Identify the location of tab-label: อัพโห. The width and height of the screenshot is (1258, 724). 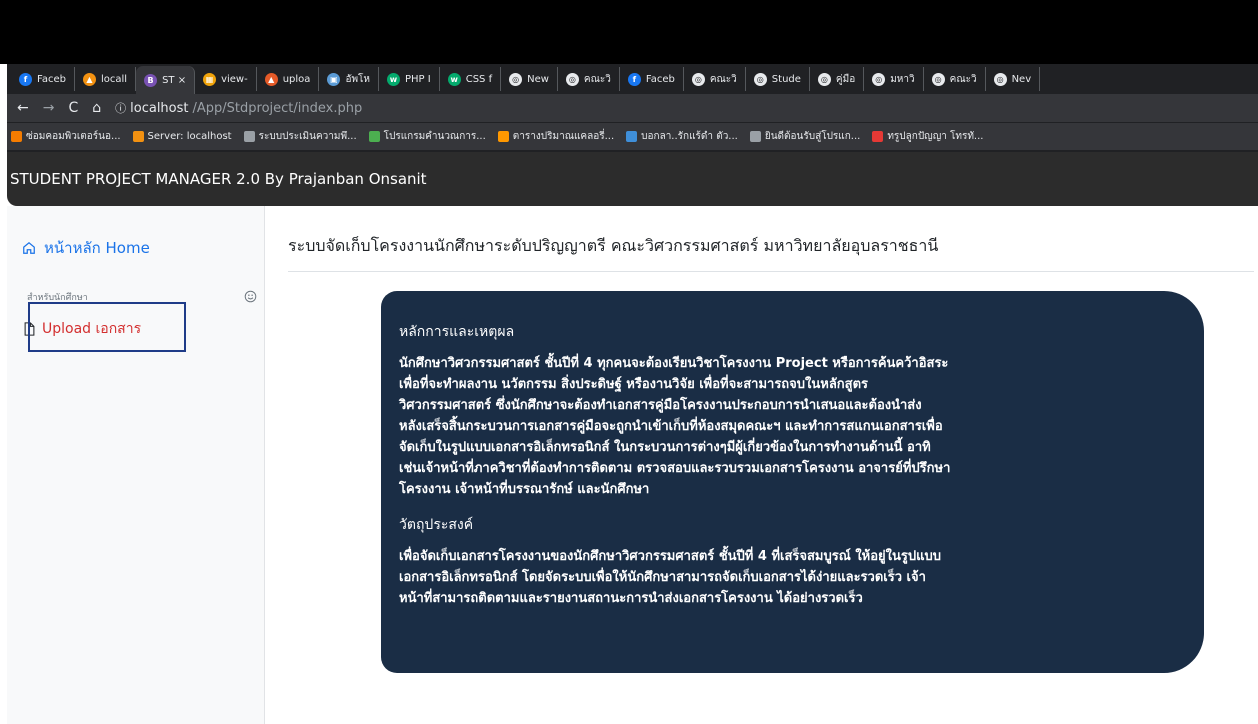
(357, 79).